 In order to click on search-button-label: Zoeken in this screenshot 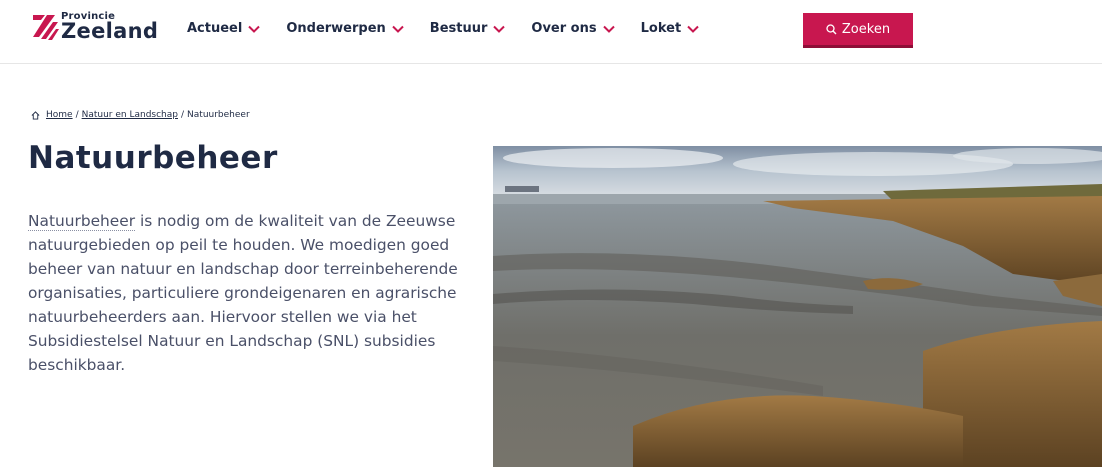, I will do `click(866, 29)`.